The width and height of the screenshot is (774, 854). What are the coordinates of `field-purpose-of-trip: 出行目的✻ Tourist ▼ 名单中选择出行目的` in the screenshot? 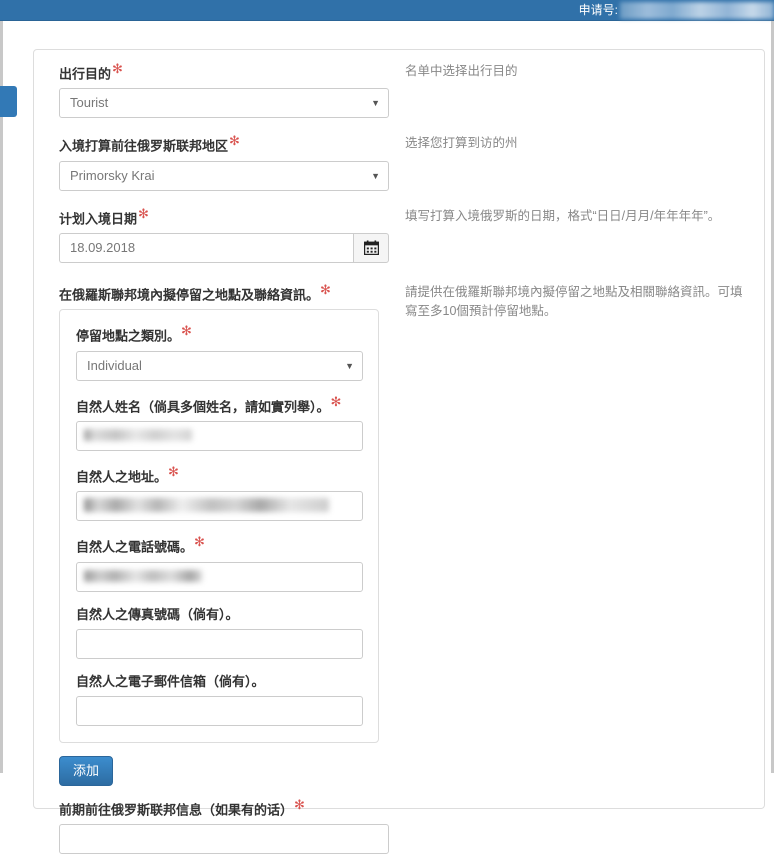 It's located at (401, 90).